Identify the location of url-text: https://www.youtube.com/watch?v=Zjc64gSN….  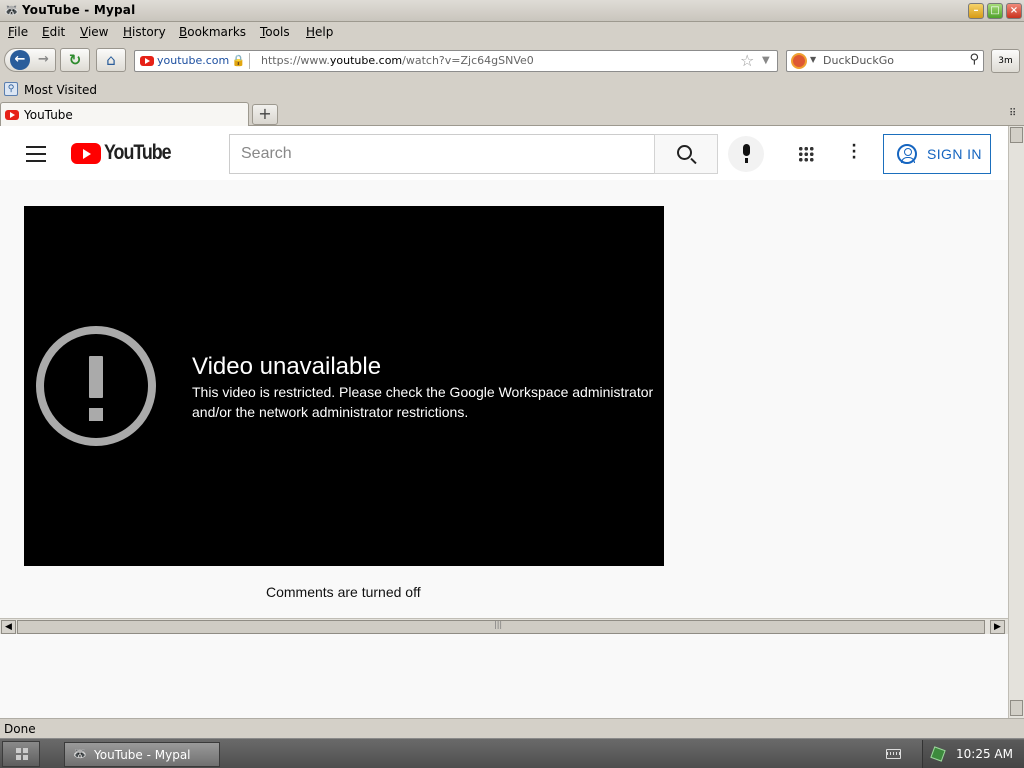
(397, 60).